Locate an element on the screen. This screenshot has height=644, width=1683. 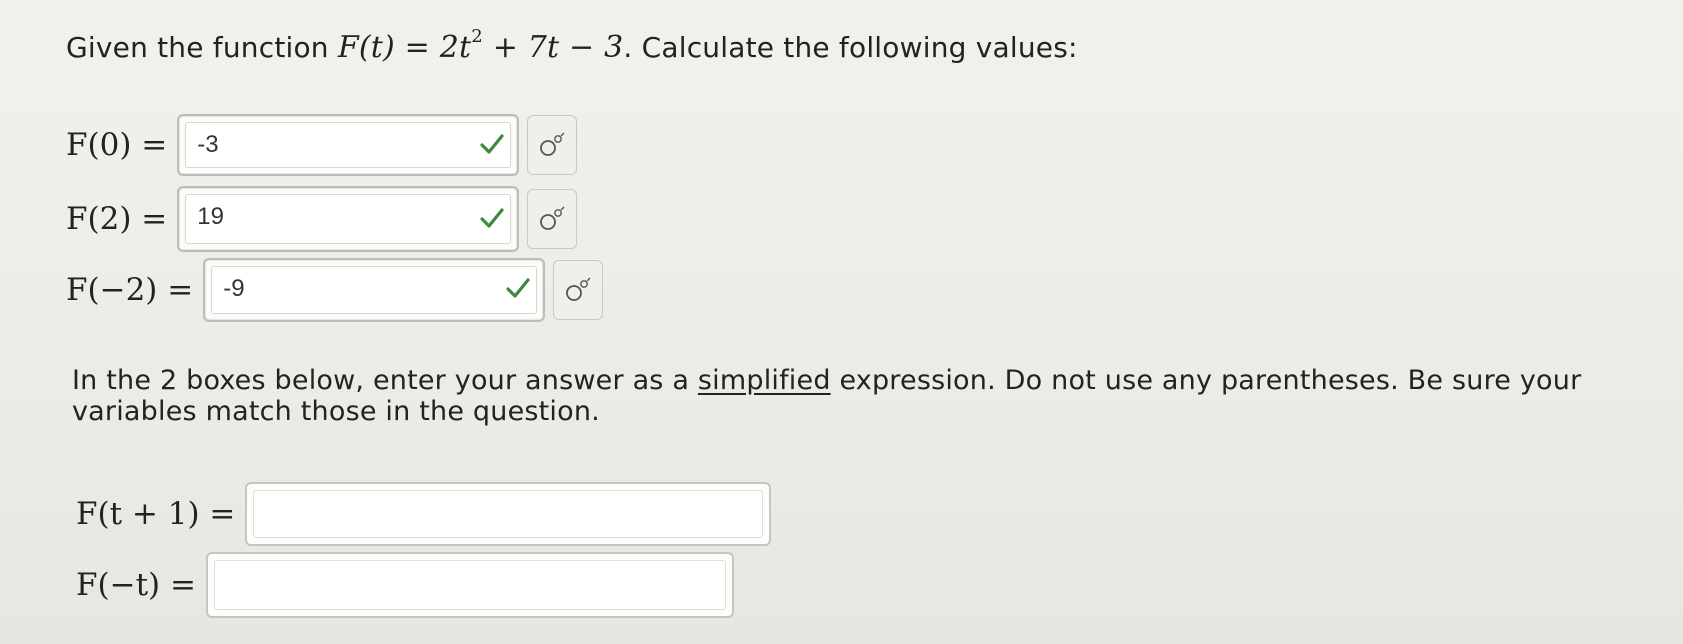
expression-input-neg-t is located at coordinates (469, 585).